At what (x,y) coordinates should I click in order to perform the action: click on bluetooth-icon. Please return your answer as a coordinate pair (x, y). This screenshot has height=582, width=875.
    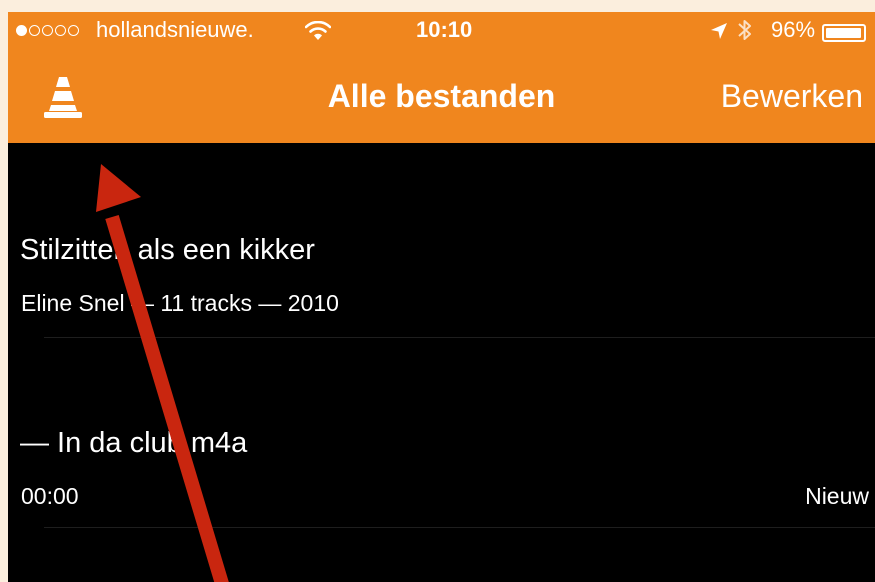
    Looking at the image, I should click on (745, 33).